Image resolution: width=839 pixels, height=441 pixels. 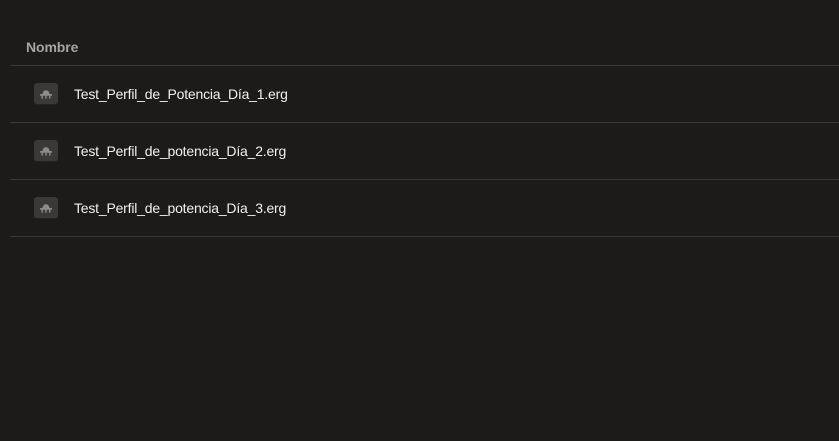 I want to click on column-header-name: Nombre, so click(x=424, y=47).